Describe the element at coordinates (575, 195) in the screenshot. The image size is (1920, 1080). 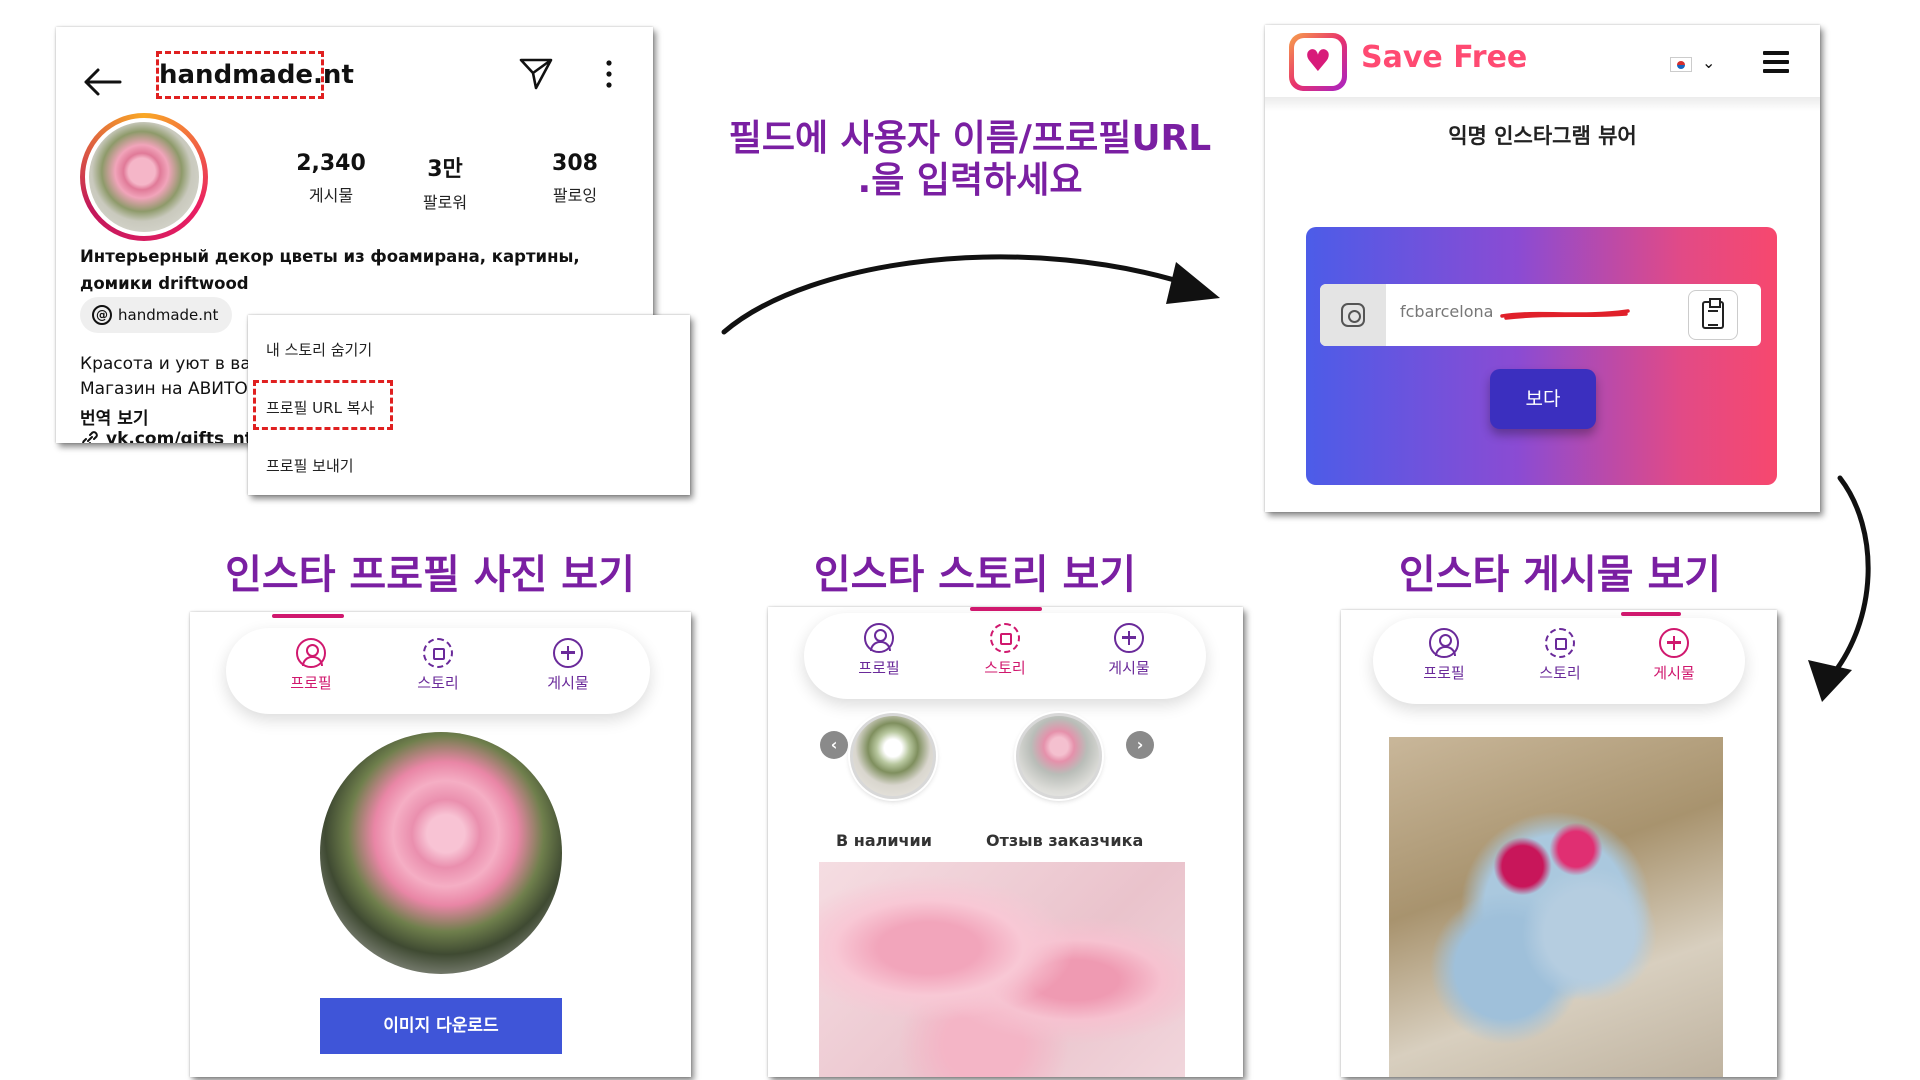
I see `following-label: 팔로잉` at that location.